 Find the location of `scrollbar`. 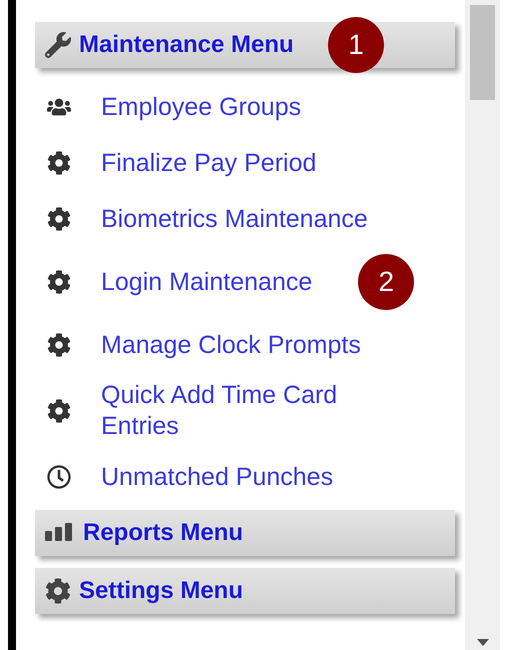

scrollbar is located at coordinates (482, 325).